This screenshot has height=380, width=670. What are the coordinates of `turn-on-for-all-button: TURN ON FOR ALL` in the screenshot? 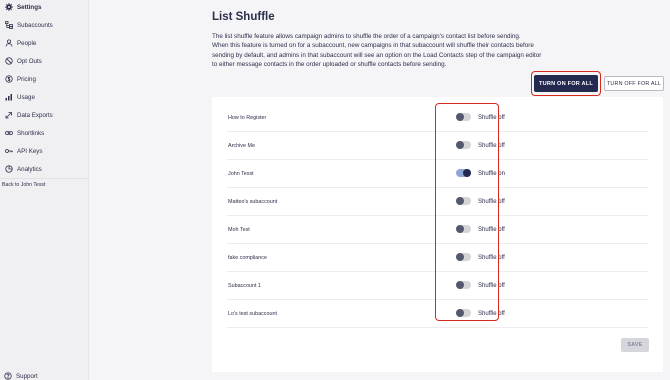 It's located at (566, 83).